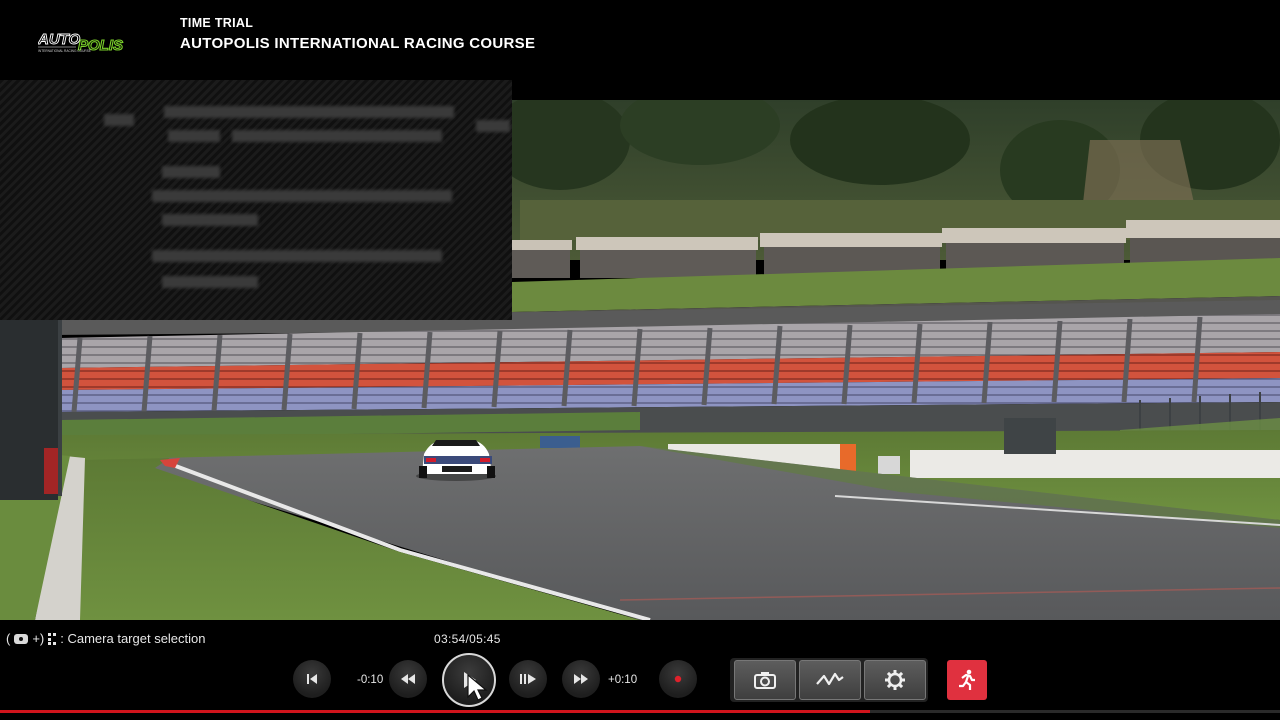 This screenshot has height=720, width=1280. I want to click on chart-icon, so click(830, 679).